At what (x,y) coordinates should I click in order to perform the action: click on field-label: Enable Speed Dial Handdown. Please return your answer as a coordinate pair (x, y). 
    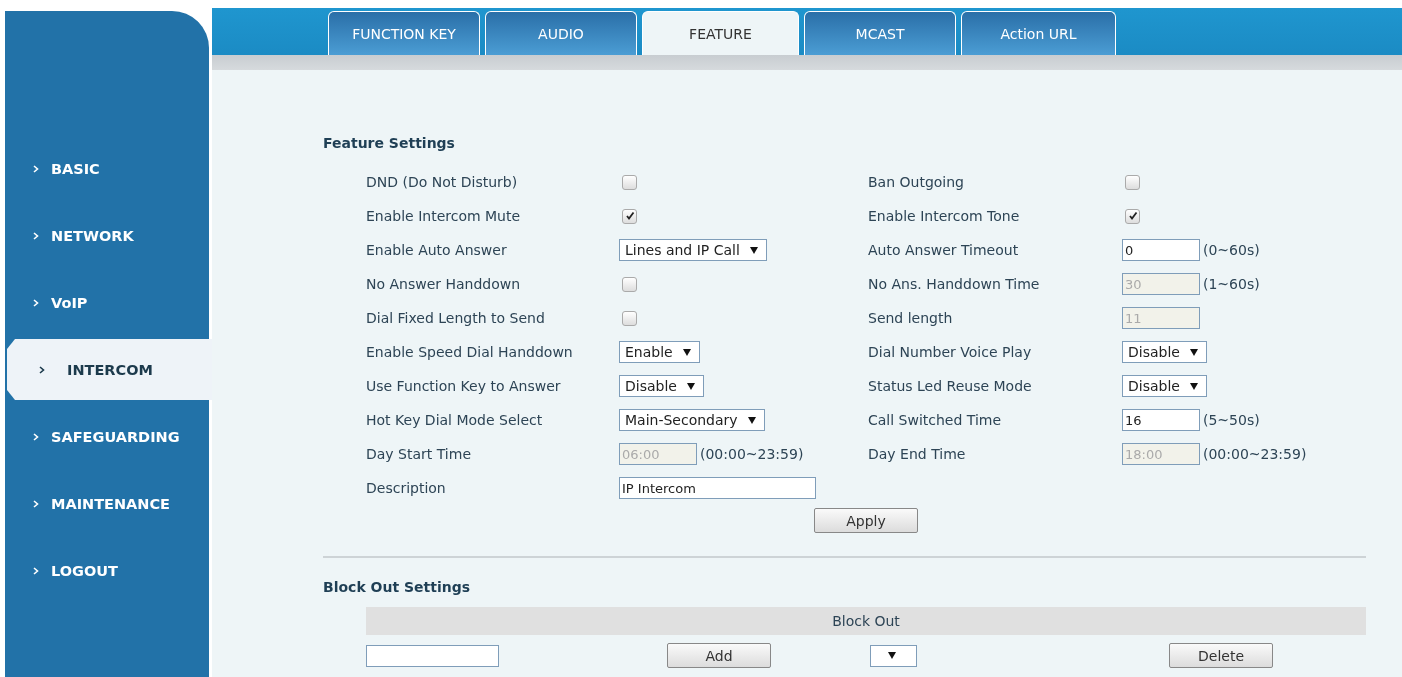
    Looking at the image, I should click on (470, 352).